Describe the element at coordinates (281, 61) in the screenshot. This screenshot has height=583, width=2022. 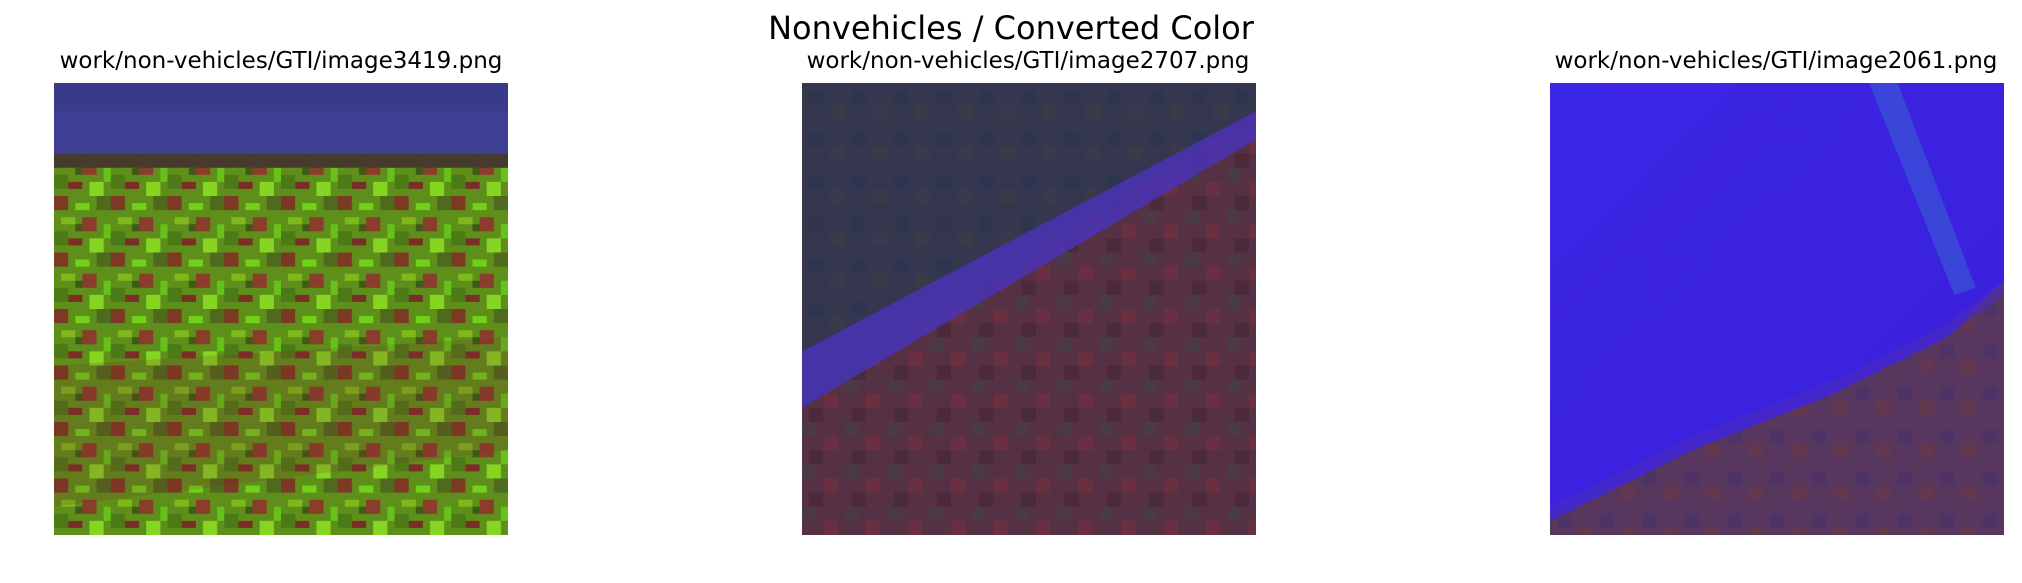
I see `panel-title-1: work/non-vehicles/GTI/image3419.png` at that location.